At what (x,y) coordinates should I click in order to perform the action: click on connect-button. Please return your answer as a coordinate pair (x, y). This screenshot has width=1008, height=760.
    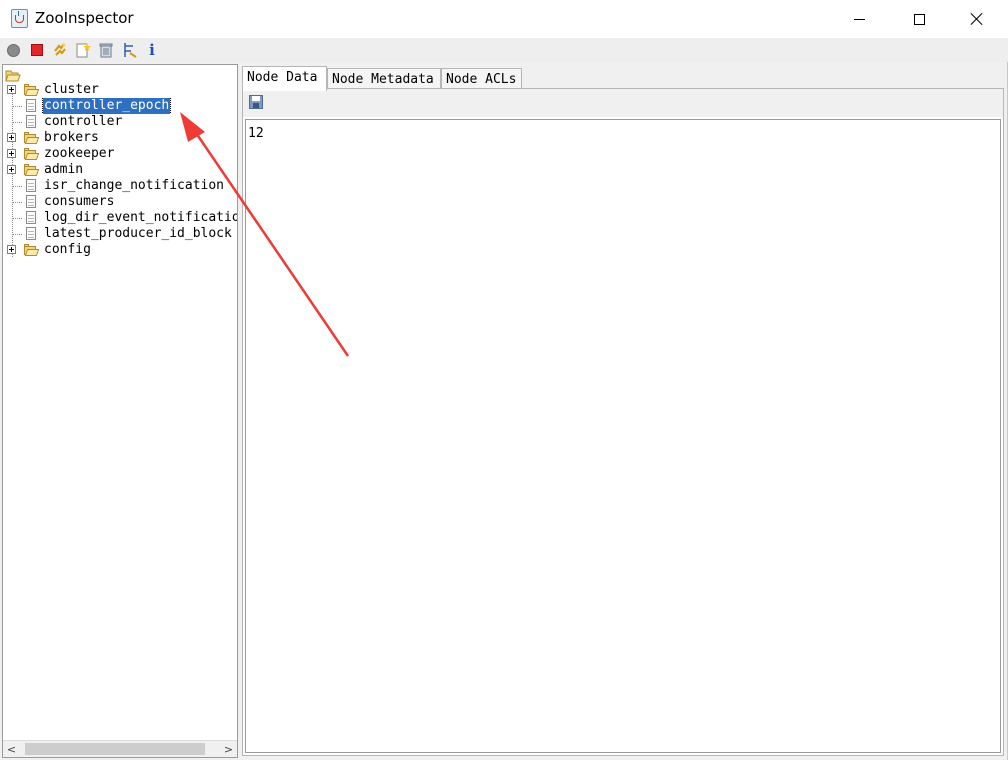
    Looking at the image, I should click on (13, 50).